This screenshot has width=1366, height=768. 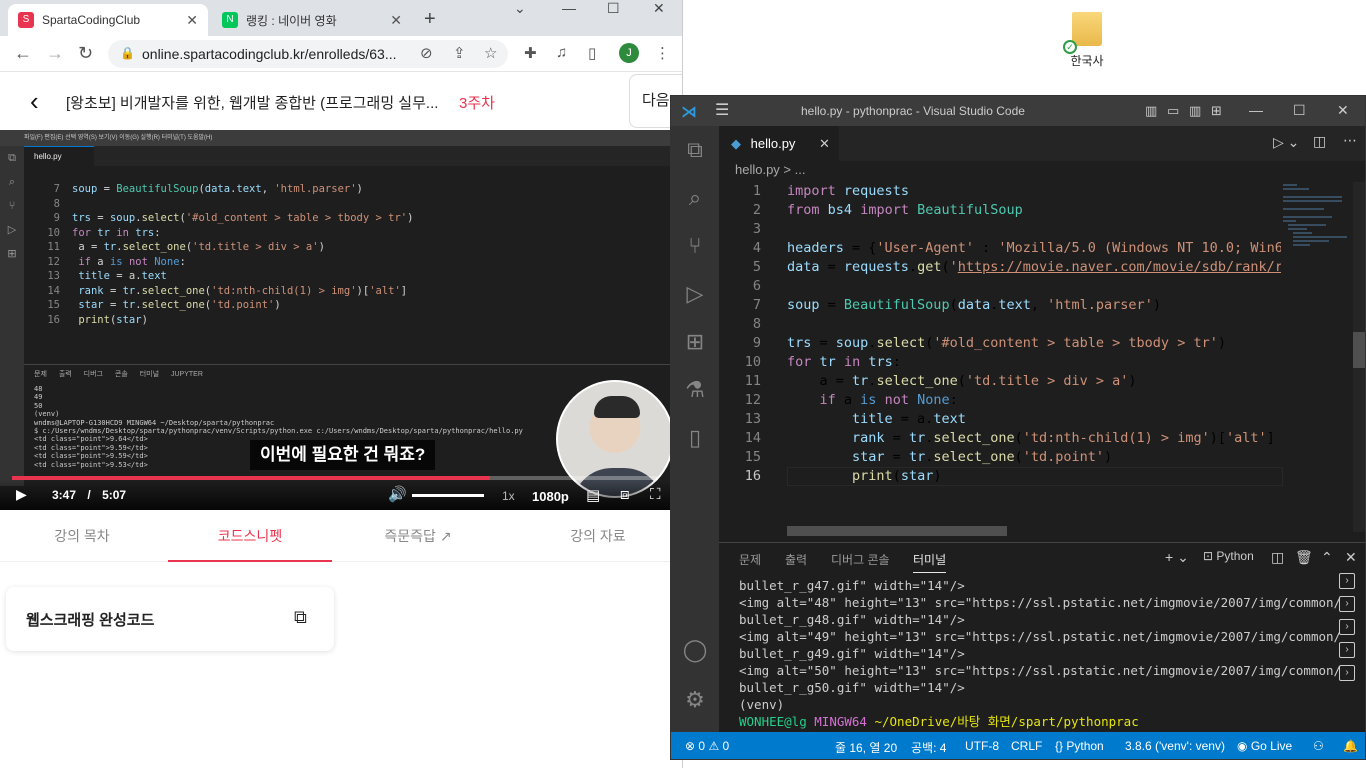 I want to click on cursor-position: 줄 16, 열 20, so click(x=866, y=747).